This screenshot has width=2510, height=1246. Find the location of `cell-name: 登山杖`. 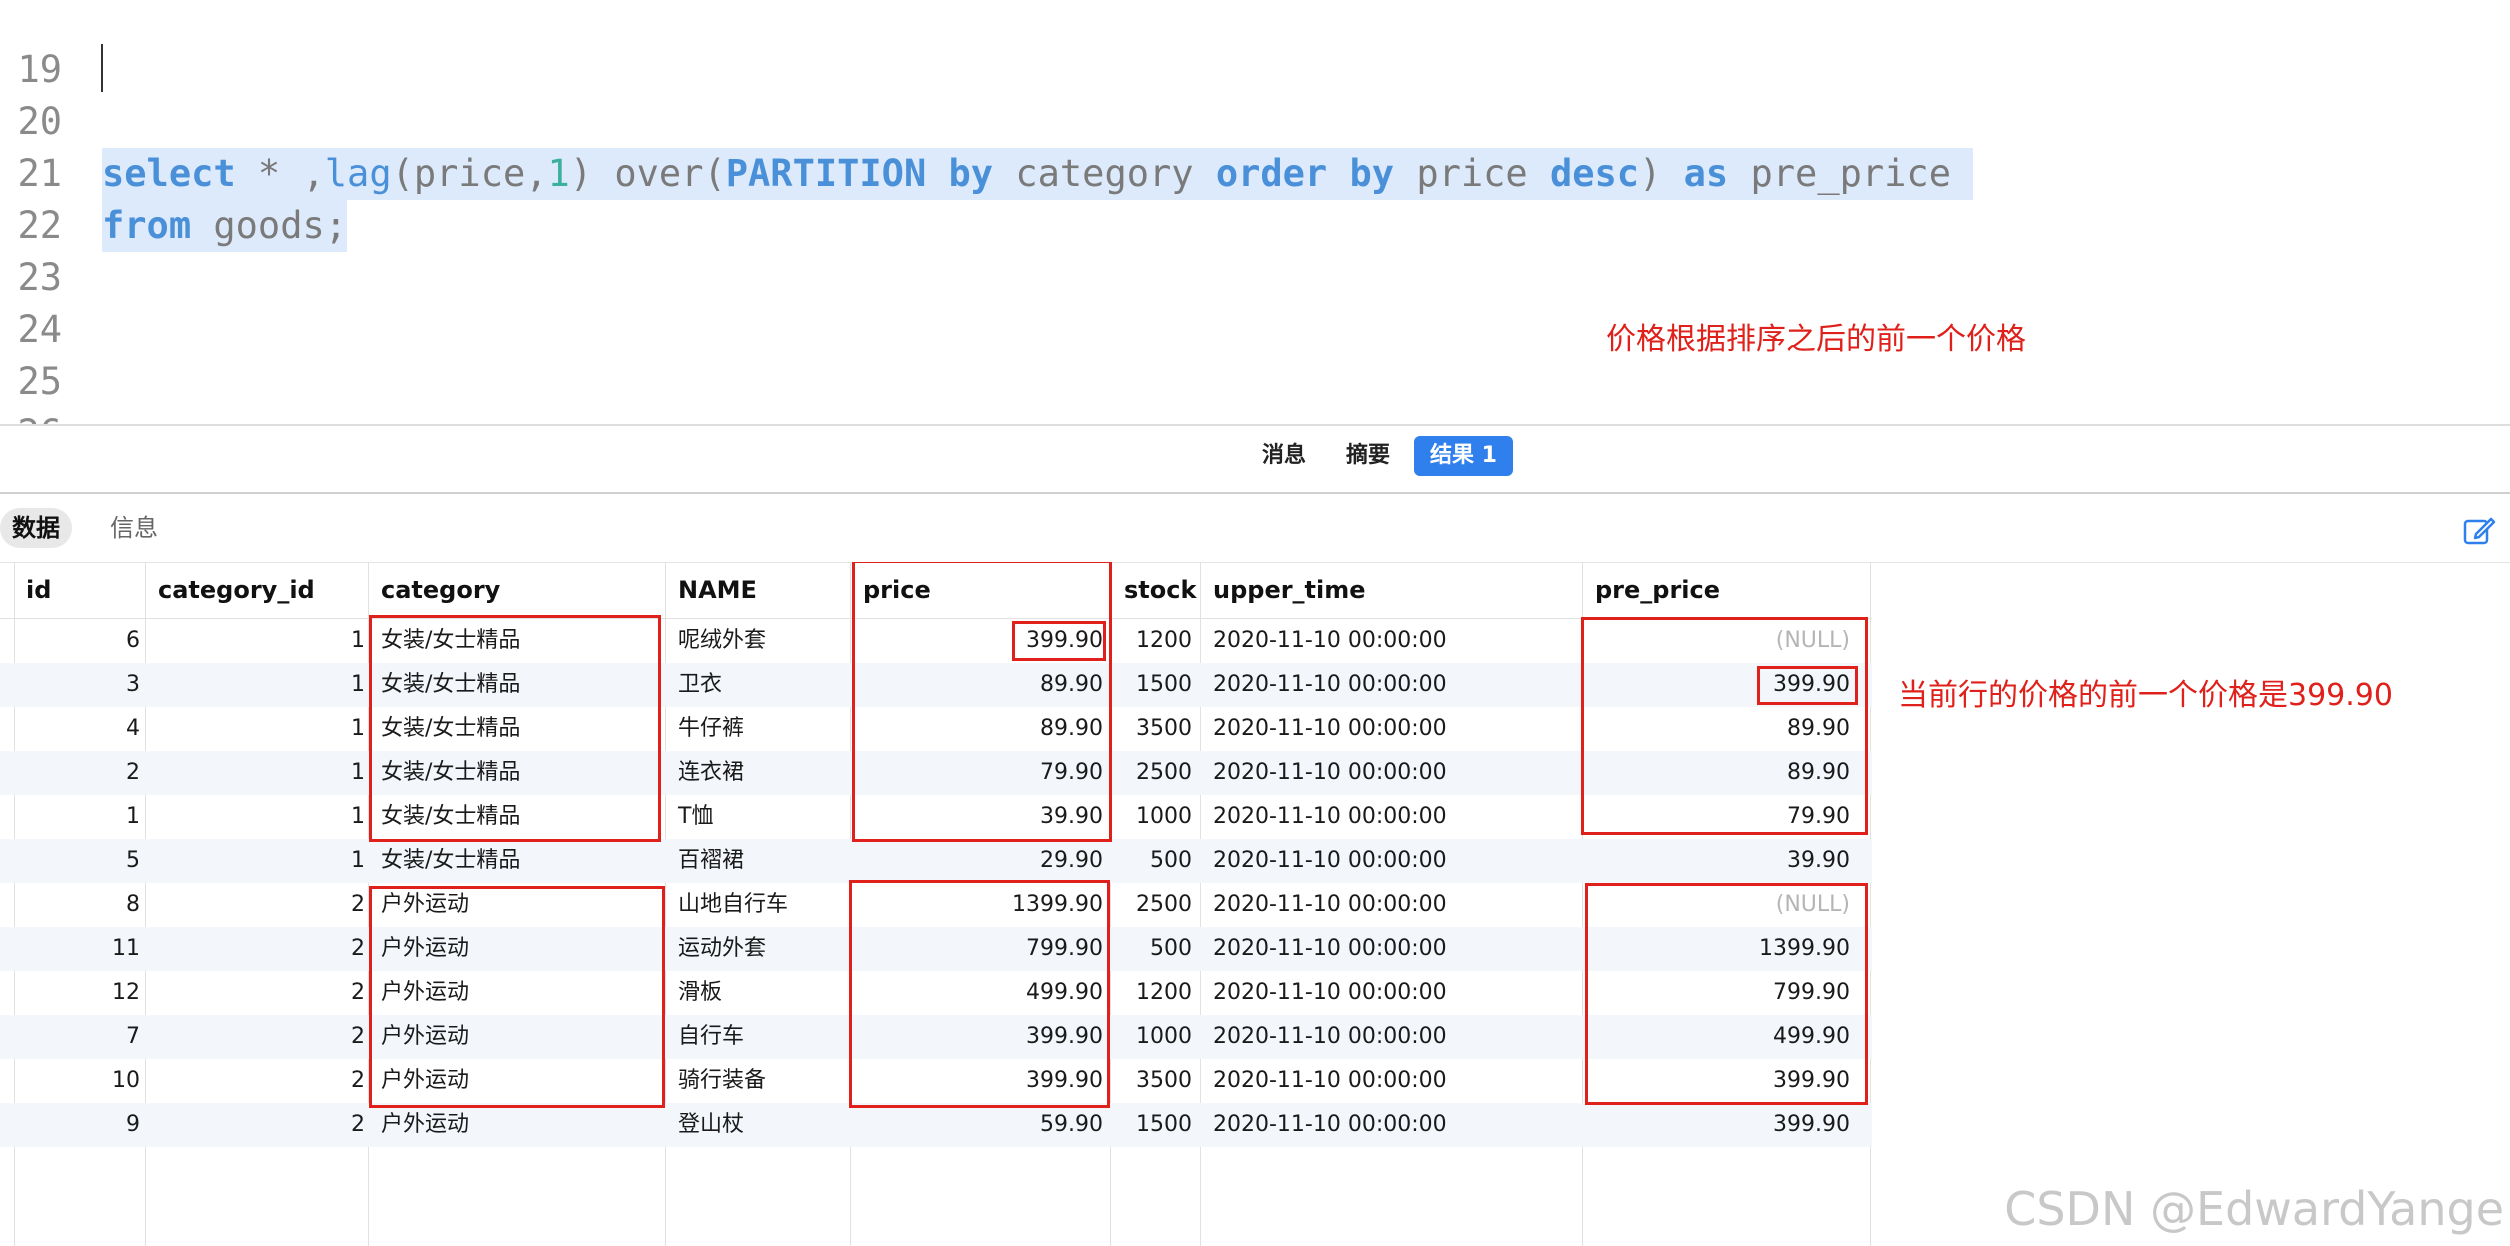

cell-name: 登山杖 is located at coordinates (763, 1125).